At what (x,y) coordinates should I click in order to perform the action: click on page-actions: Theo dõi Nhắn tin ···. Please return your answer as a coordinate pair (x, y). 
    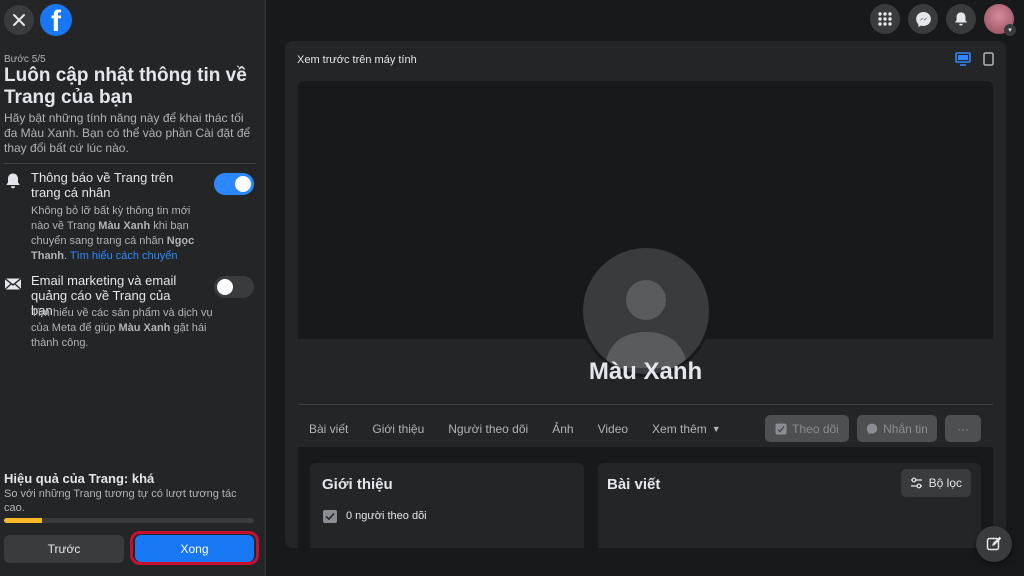
    Looking at the image, I should click on (873, 428).